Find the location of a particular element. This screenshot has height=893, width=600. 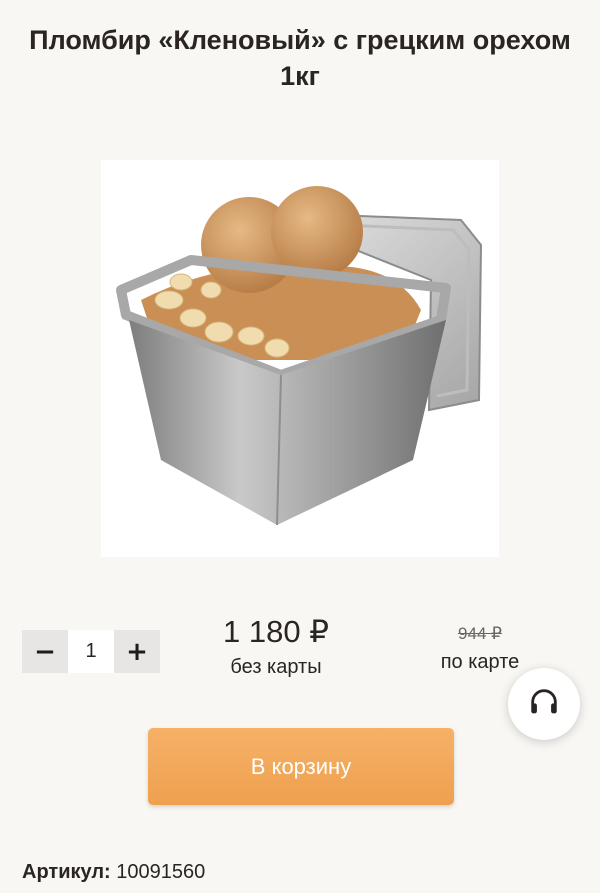

decrease-quantity-button: − is located at coordinates (45, 651).